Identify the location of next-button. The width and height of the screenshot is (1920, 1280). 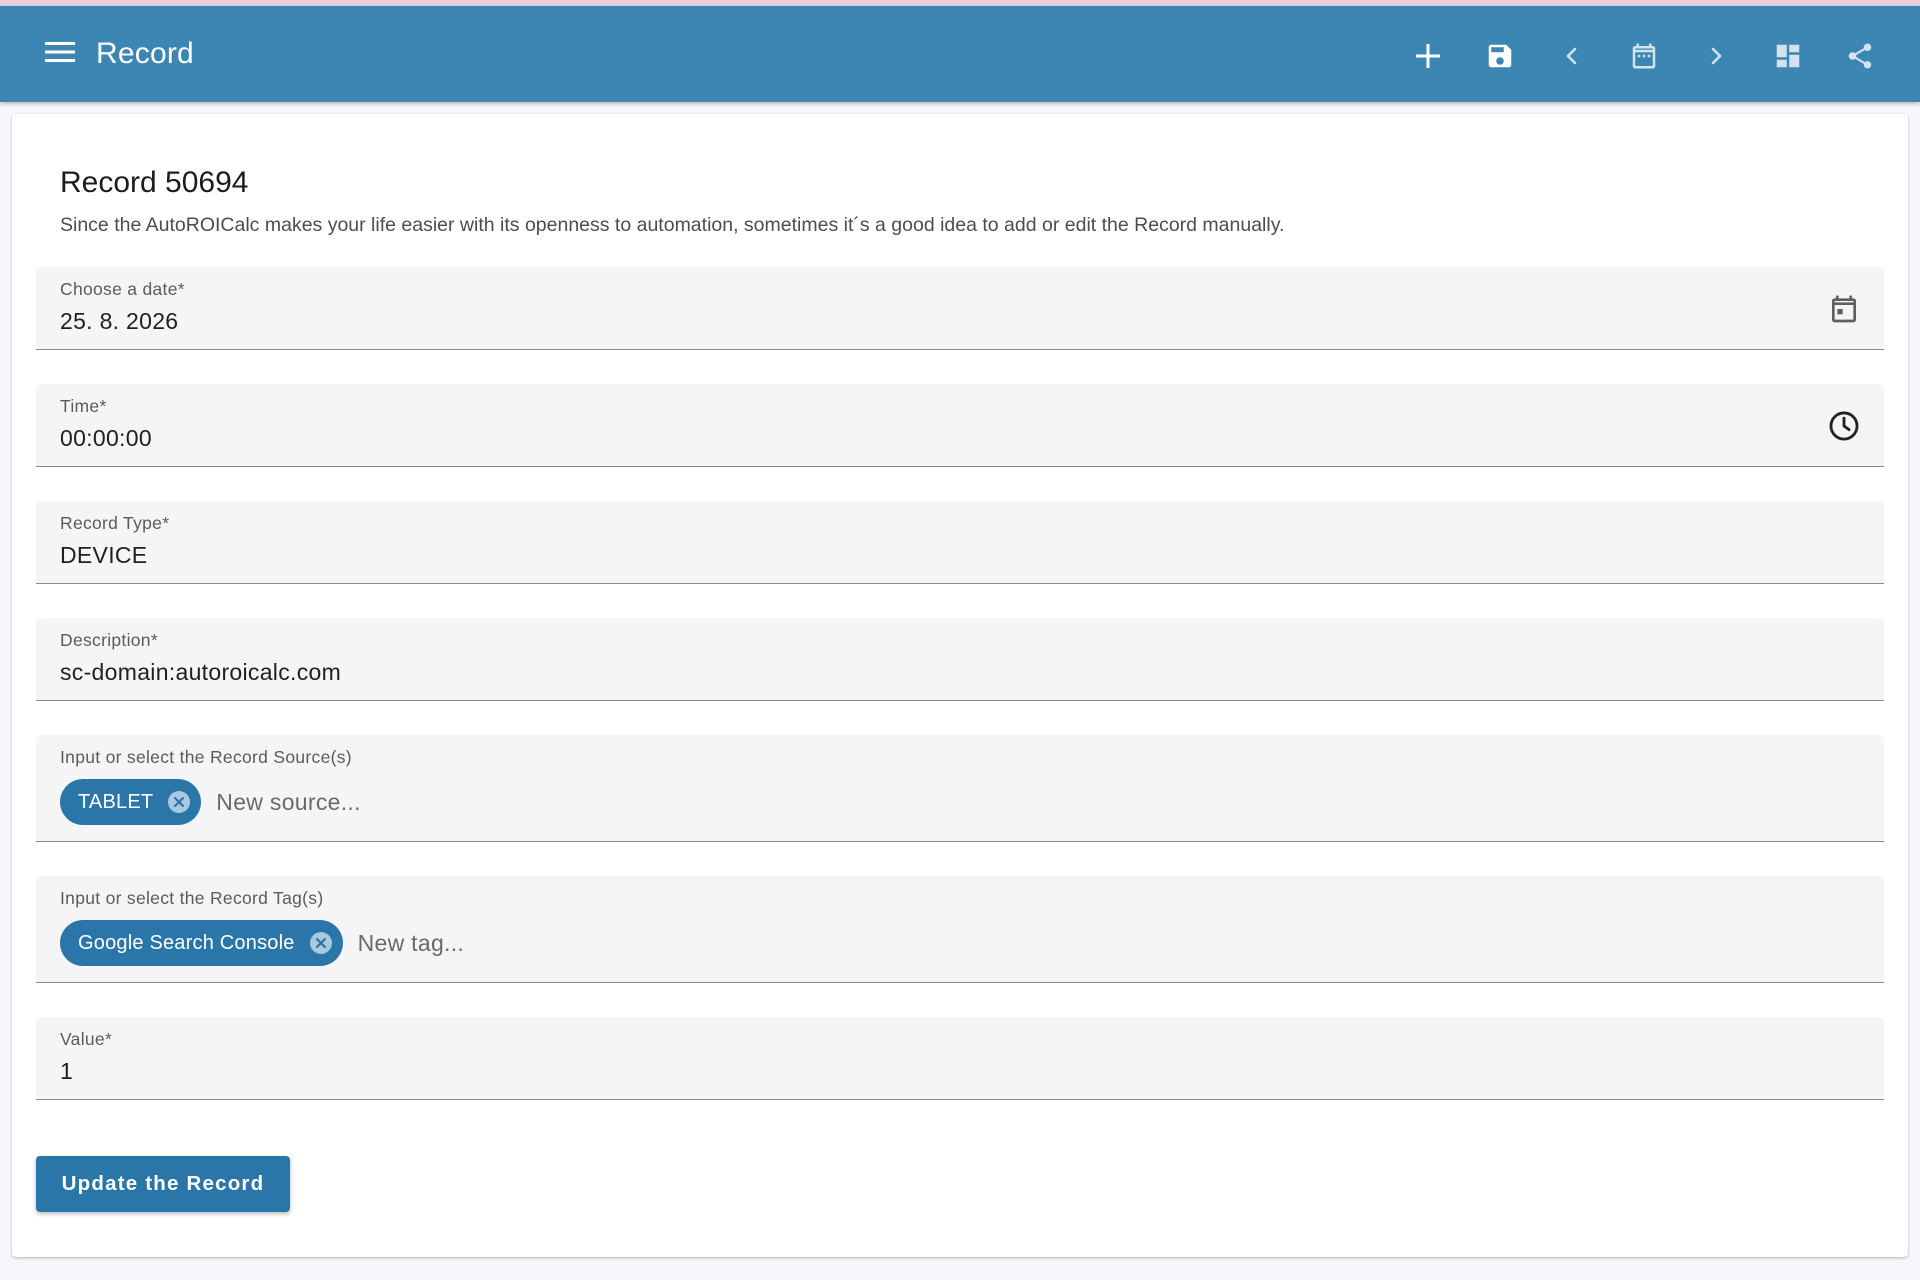
(1716, 56).